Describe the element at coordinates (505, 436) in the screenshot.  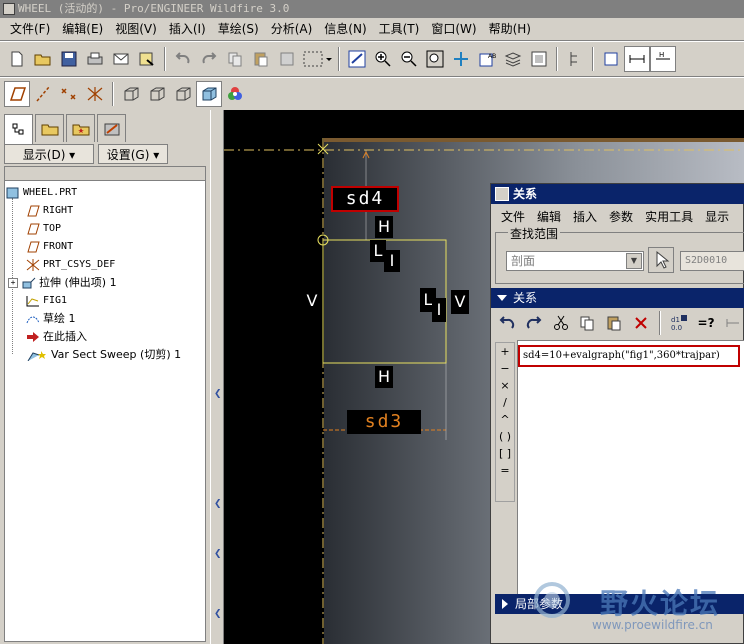
I see `operator-parens-button: ( )` at that location.